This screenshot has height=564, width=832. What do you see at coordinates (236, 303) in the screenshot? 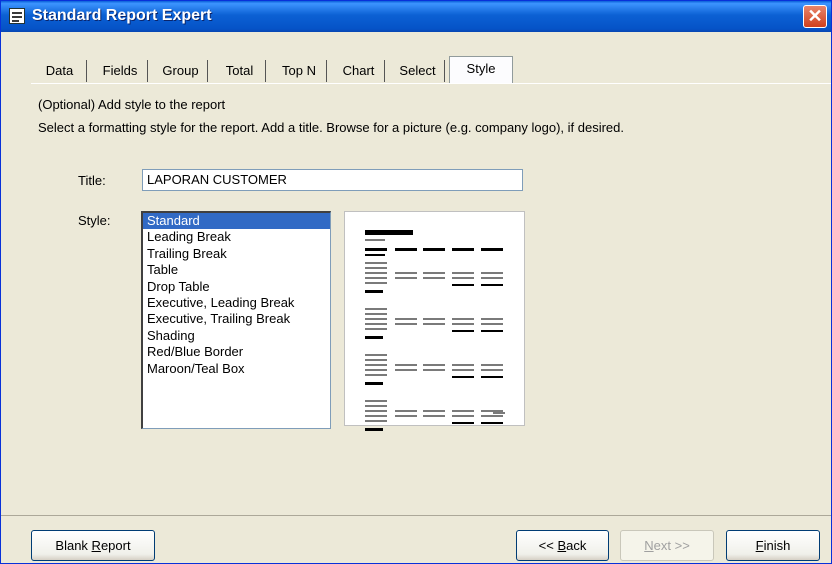
I see `style-option-executive-leading: Executive, Leading Break` at bounding box center [236, 303].